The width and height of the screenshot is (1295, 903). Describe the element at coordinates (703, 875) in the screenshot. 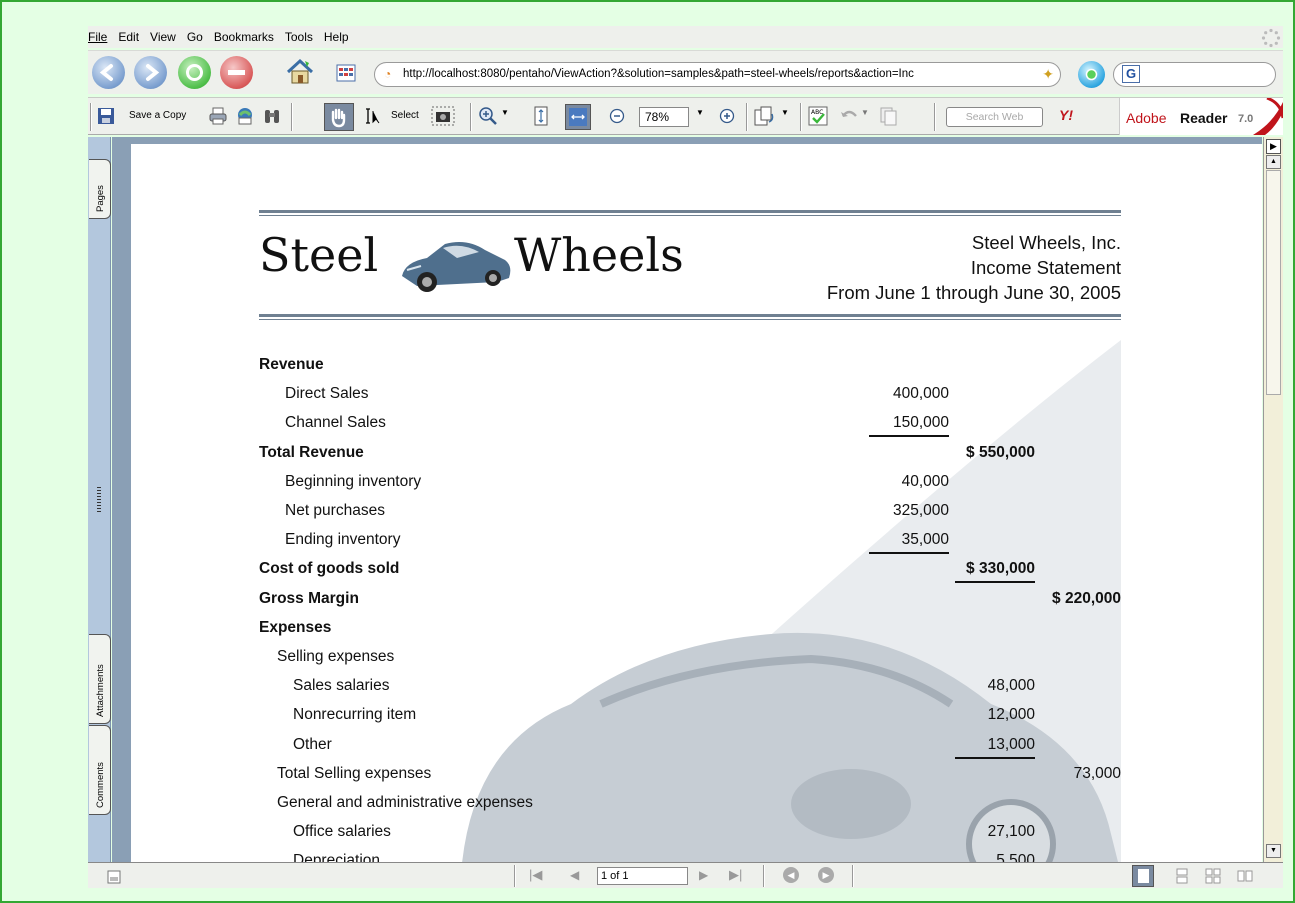

I see `next-page-icon: ▶` at that location.